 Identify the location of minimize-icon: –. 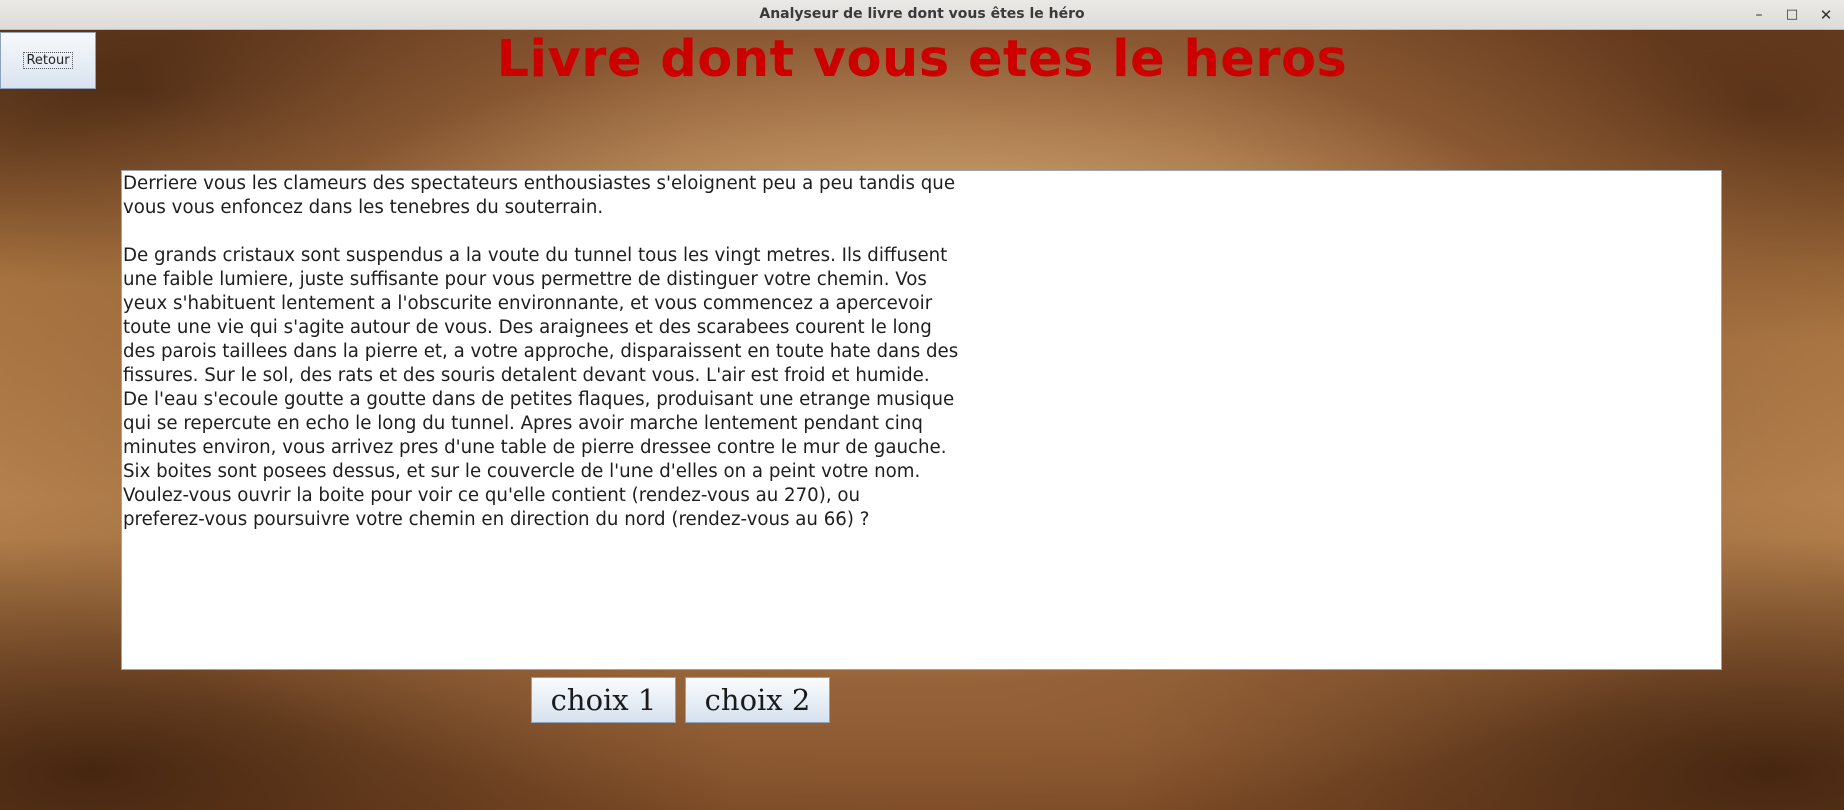
(1759, 15).